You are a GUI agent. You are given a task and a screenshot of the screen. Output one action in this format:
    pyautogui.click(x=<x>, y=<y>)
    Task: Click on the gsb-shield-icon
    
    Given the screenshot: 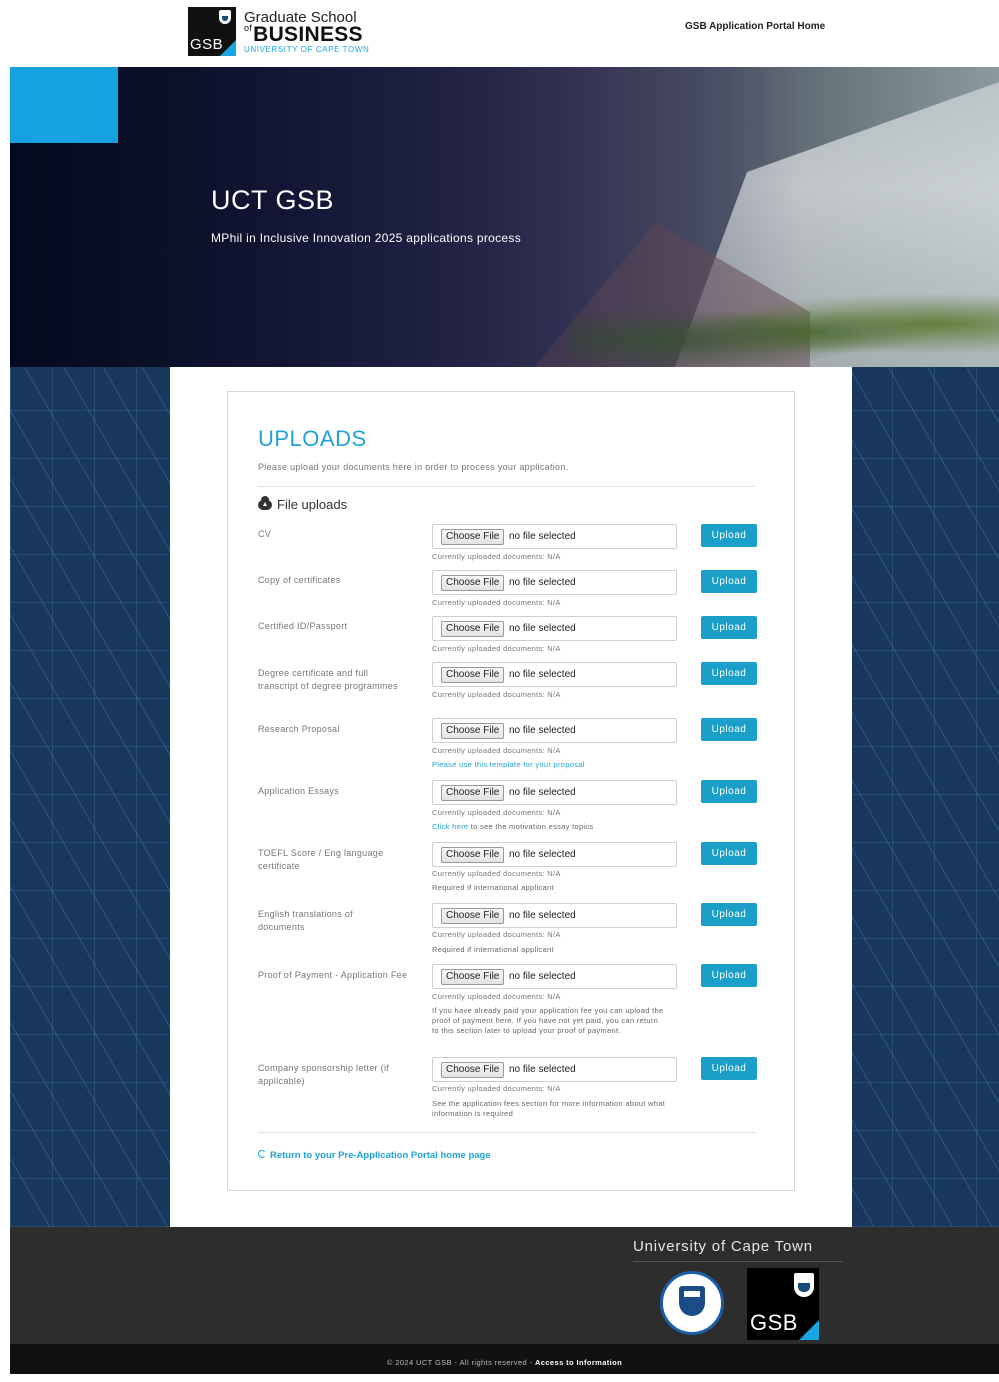 What is the action you would take?
    pyautogui.click(x=804, y=1285)
    